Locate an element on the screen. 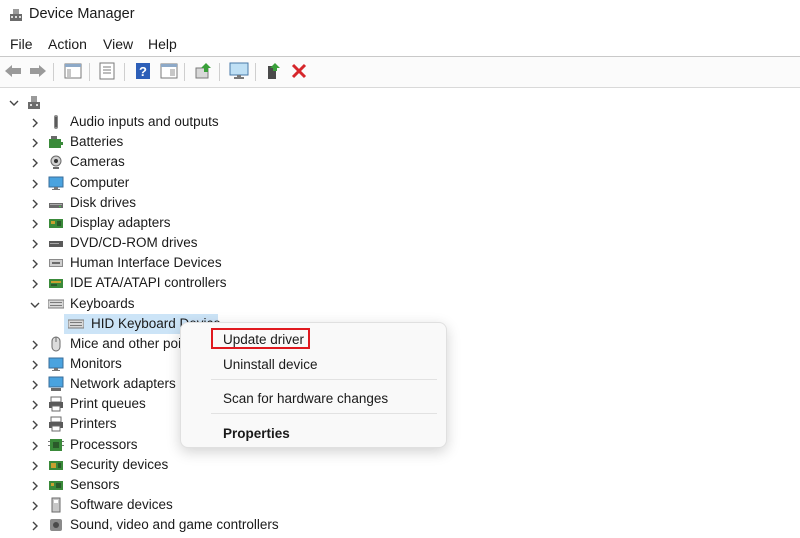 The width and height of the screenshot is (800, 538). window-title: Device Manager is located at coordinates (82, 14).